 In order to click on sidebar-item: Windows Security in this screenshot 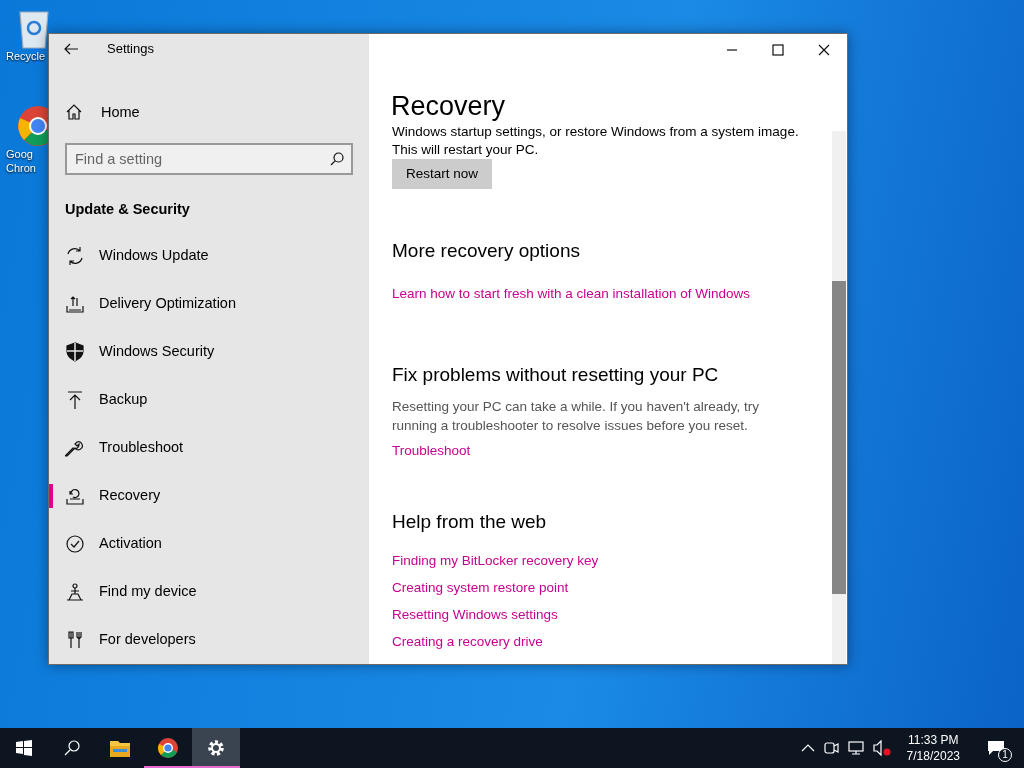, I will do `click(209, 352)`.